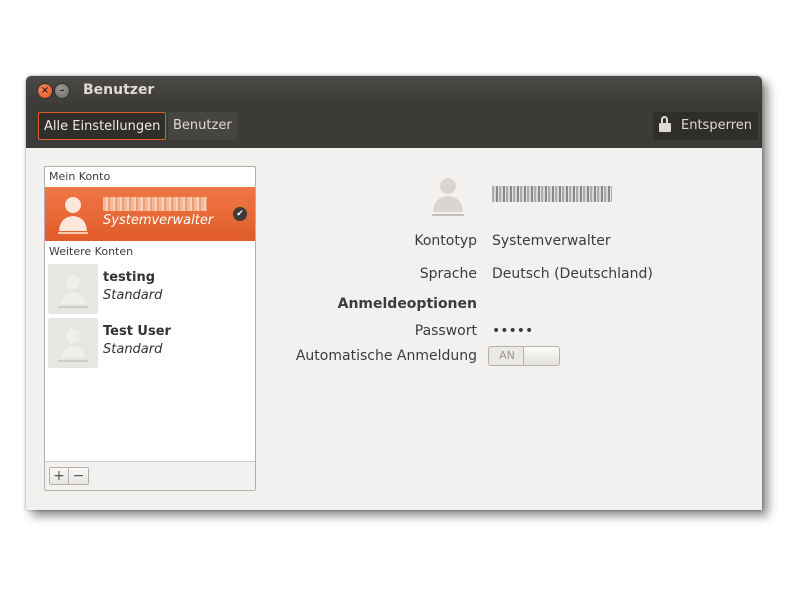 This screenshot has width=800, height=600. I want to click on user-avatar-icon, so click(448, 196).